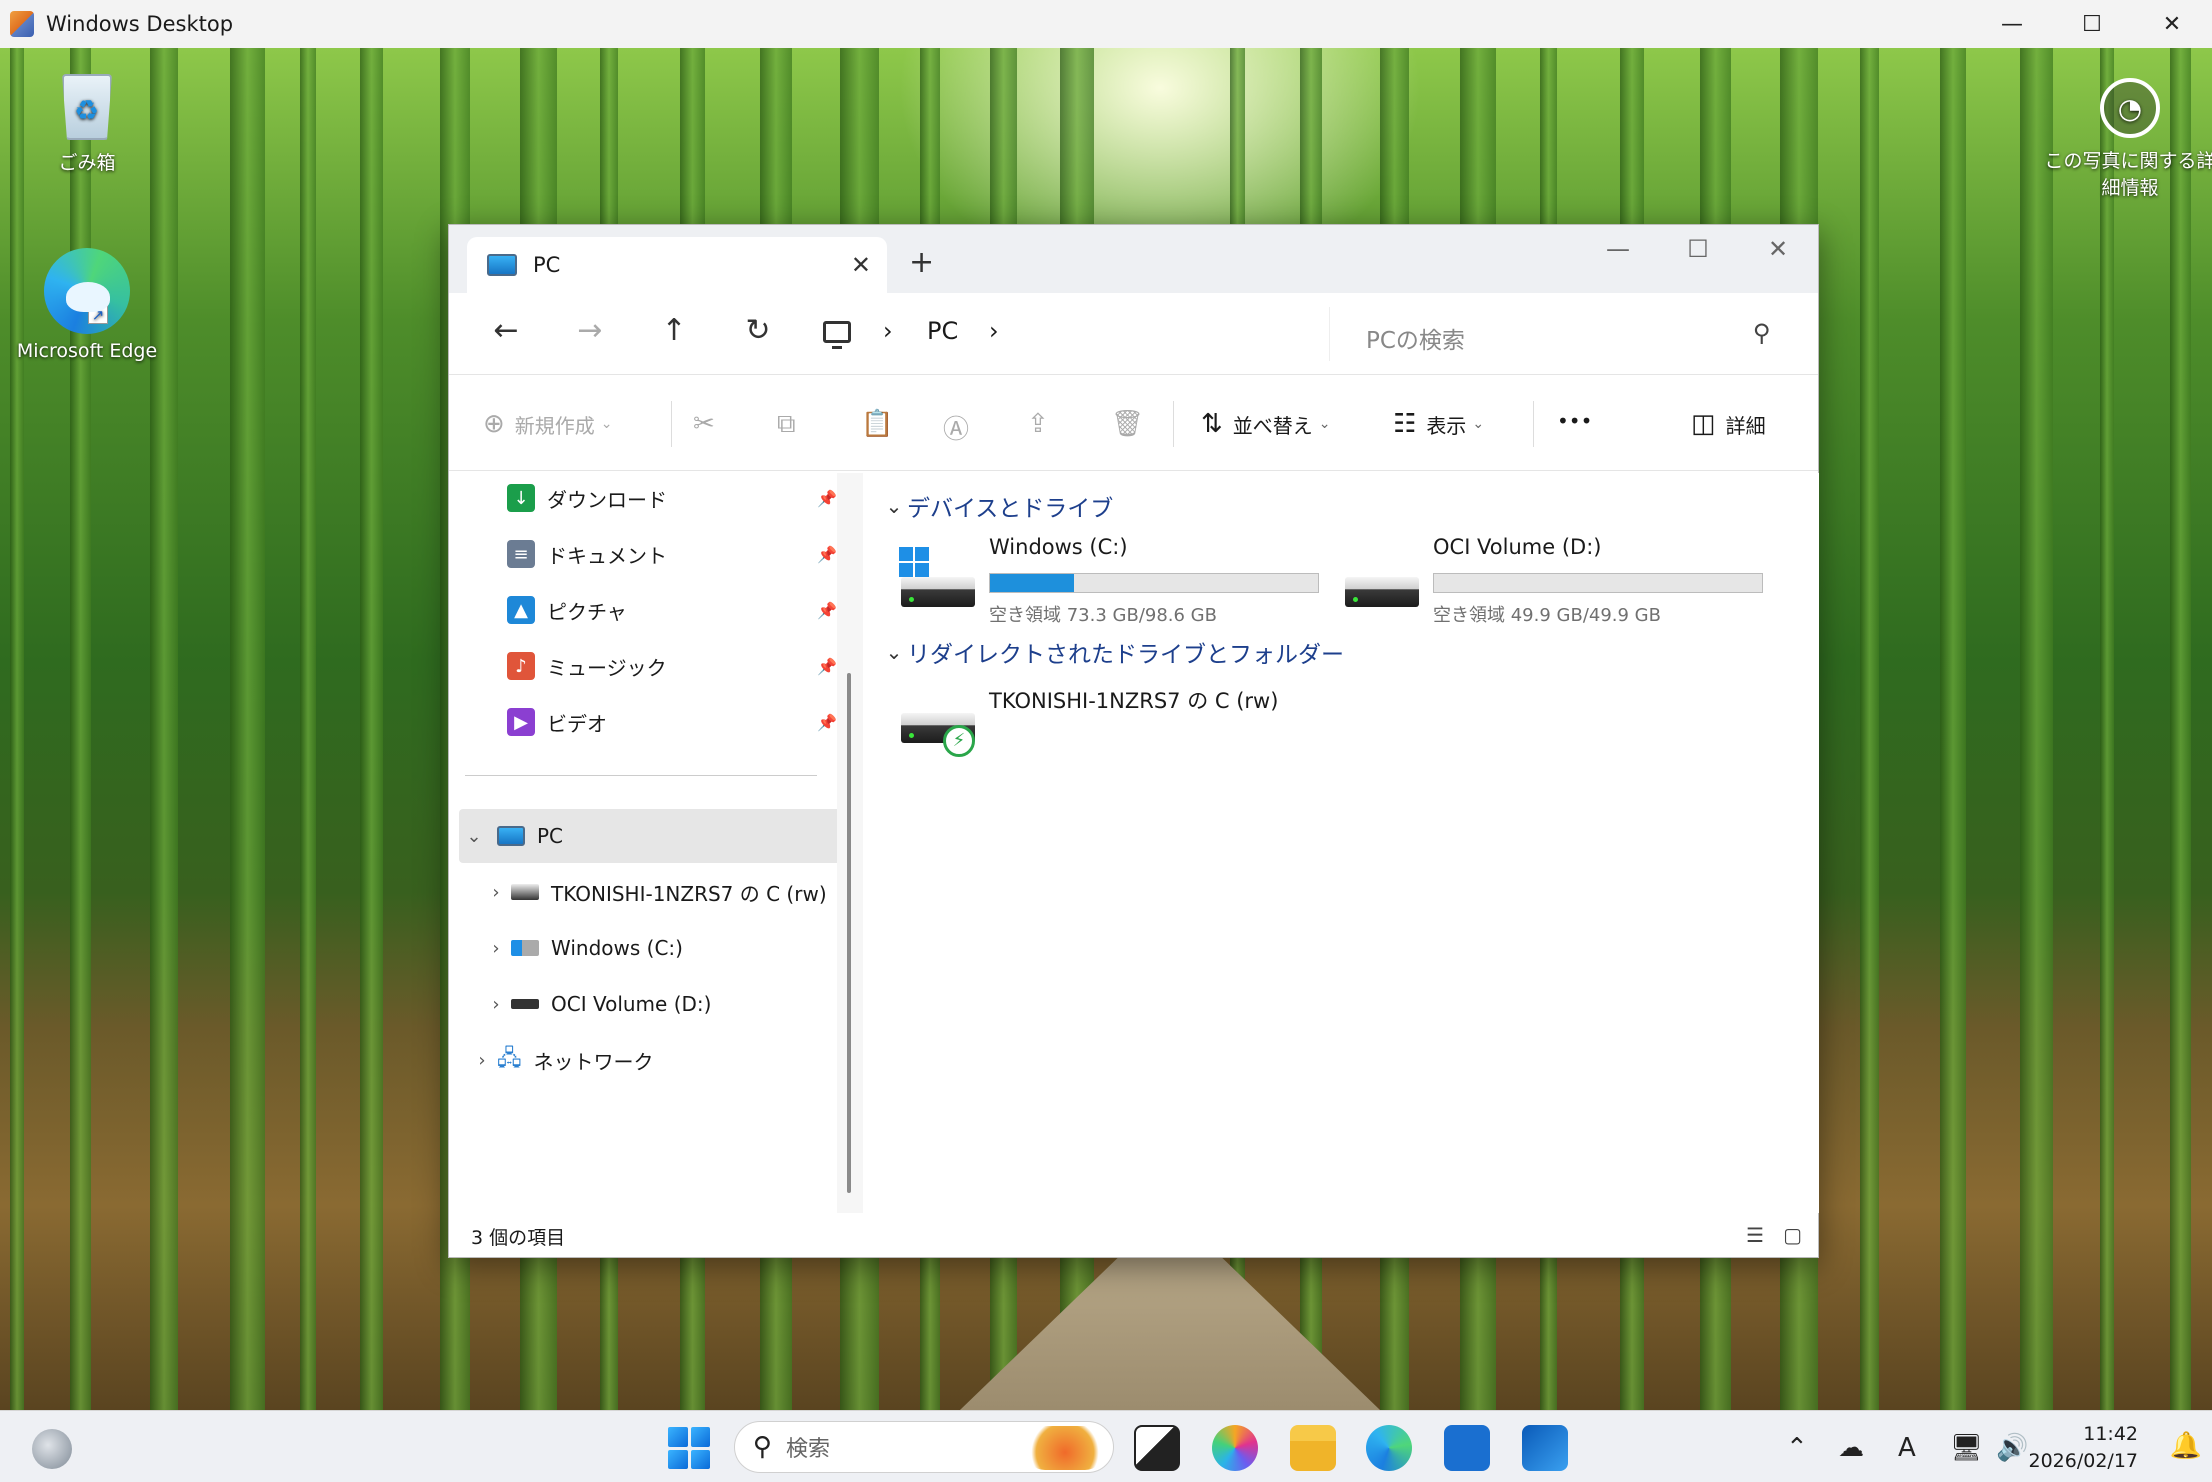 This screenshot has width=2212, height=1482. What do you see at coordinates (525, 1004) in the screenshot?
I see `drive-icon` at bounding box center [525, 1004].